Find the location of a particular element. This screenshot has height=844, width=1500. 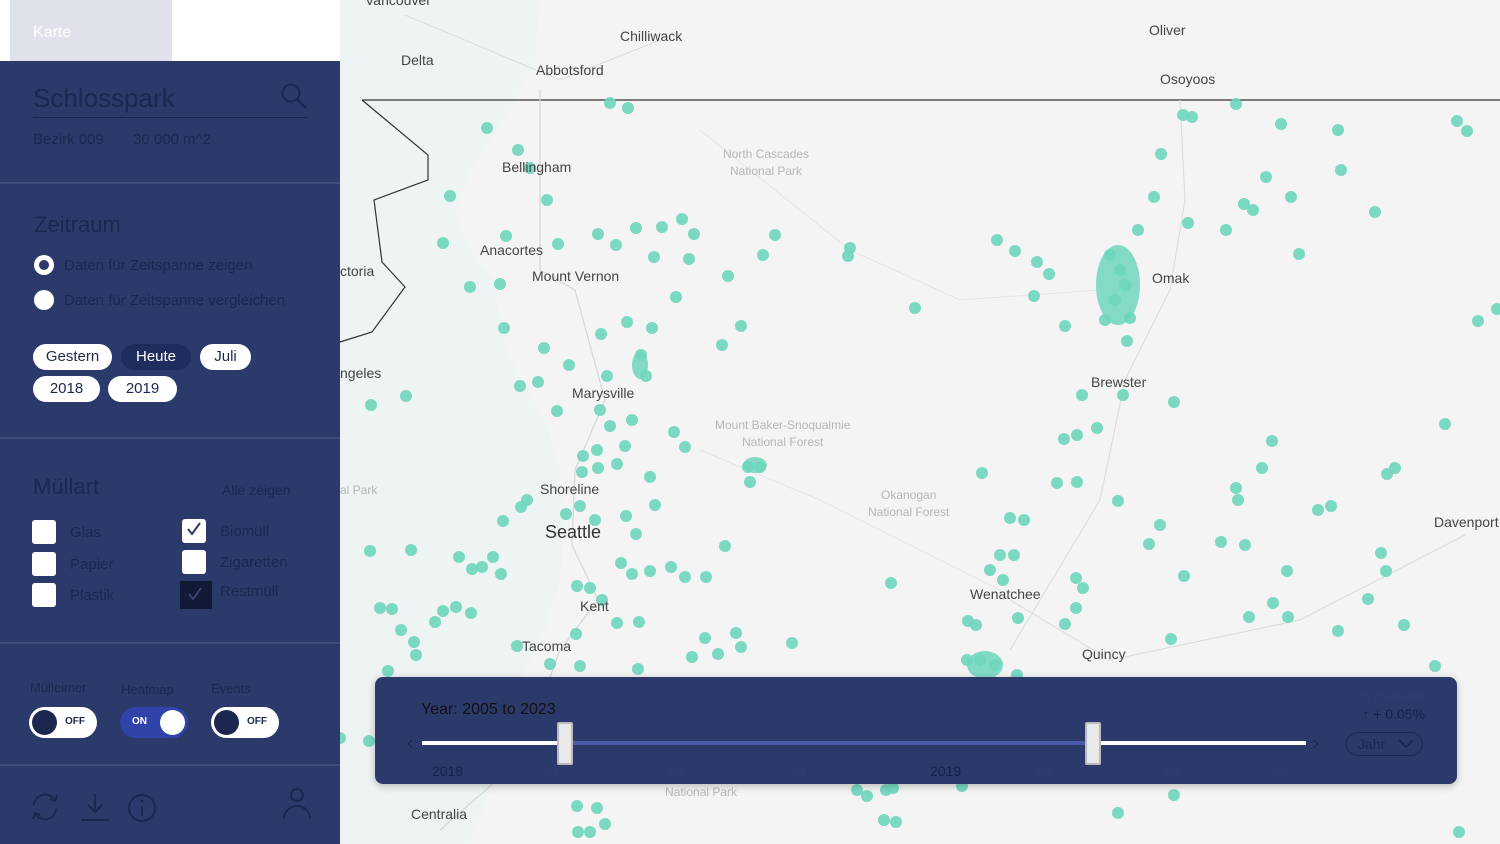

user-icon is located at coordinates (297, 803).